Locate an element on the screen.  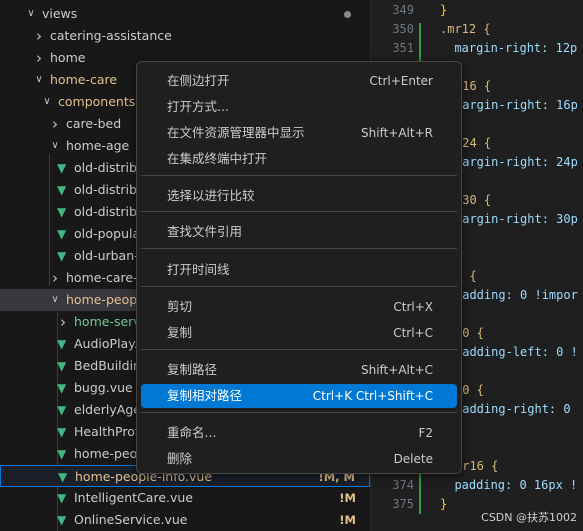
code-text: margin-right: 24p is located at coordinates (516, 162).